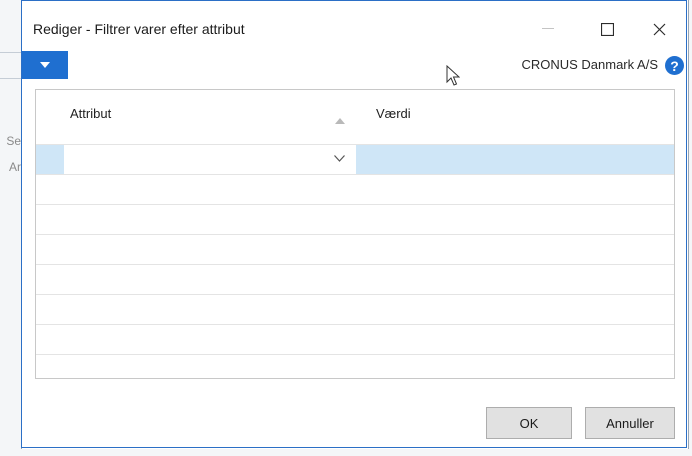  Describe the element at coordinates (346, 452) in the screenshot. I see `background-window-bottom` at that location.